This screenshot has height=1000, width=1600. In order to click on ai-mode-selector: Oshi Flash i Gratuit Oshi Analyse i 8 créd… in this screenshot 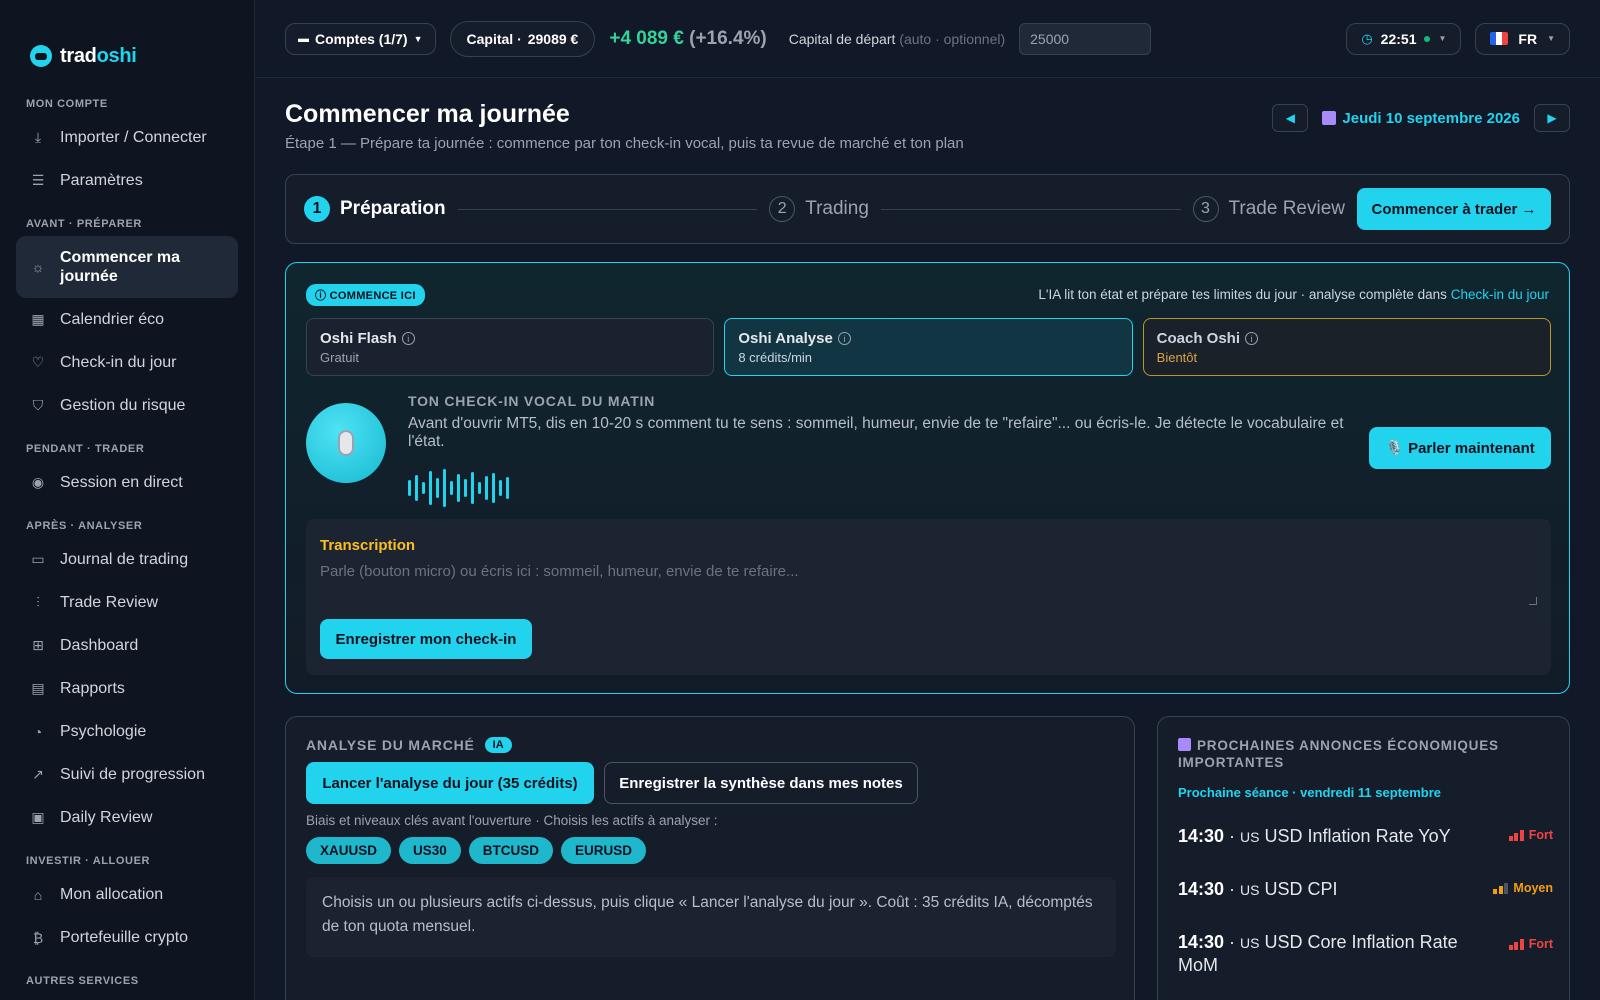, I will do `click(928, 347)`.